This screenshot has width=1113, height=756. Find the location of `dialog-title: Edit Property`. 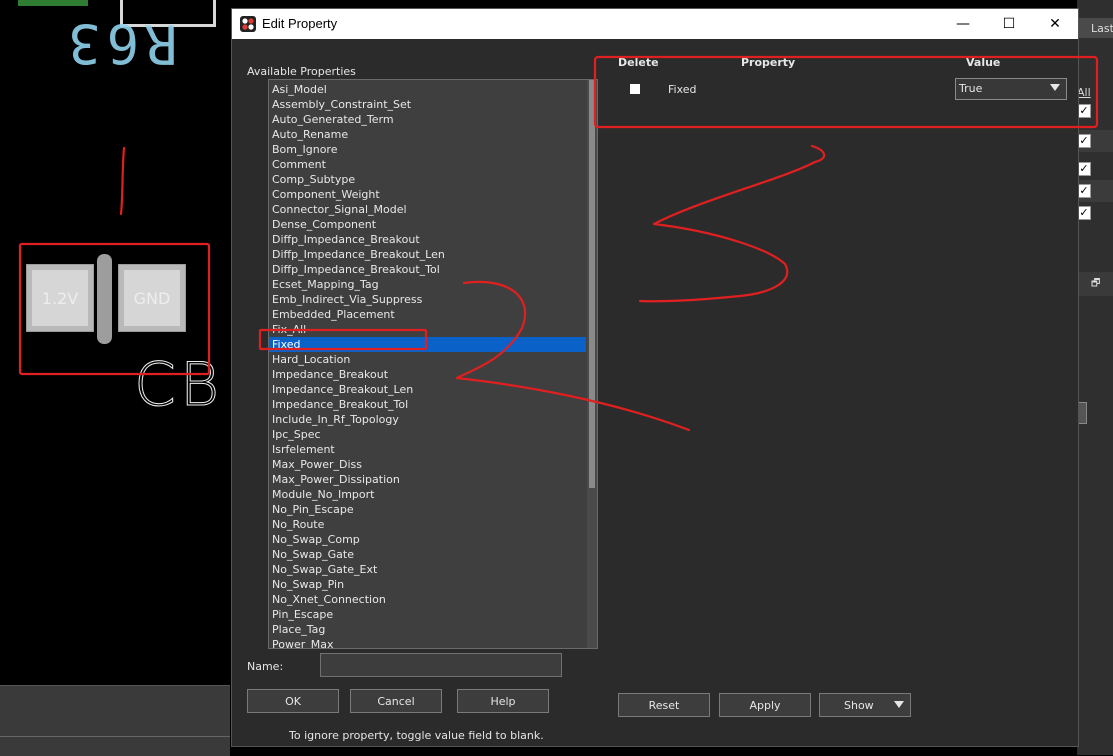

dialog-title: Edit Property is located at coordinates (300, 23).